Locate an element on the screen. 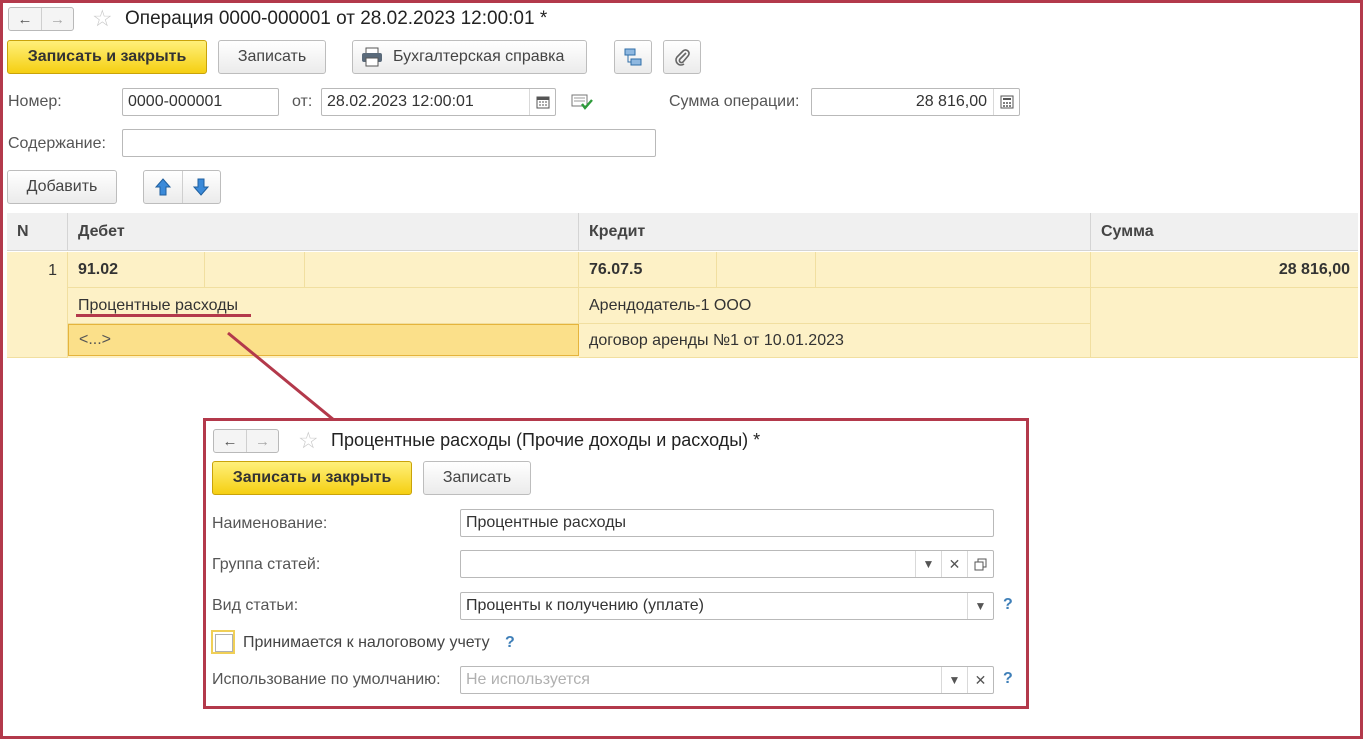  kind-label: Вид статьи: is located at coordinates (255, 605).